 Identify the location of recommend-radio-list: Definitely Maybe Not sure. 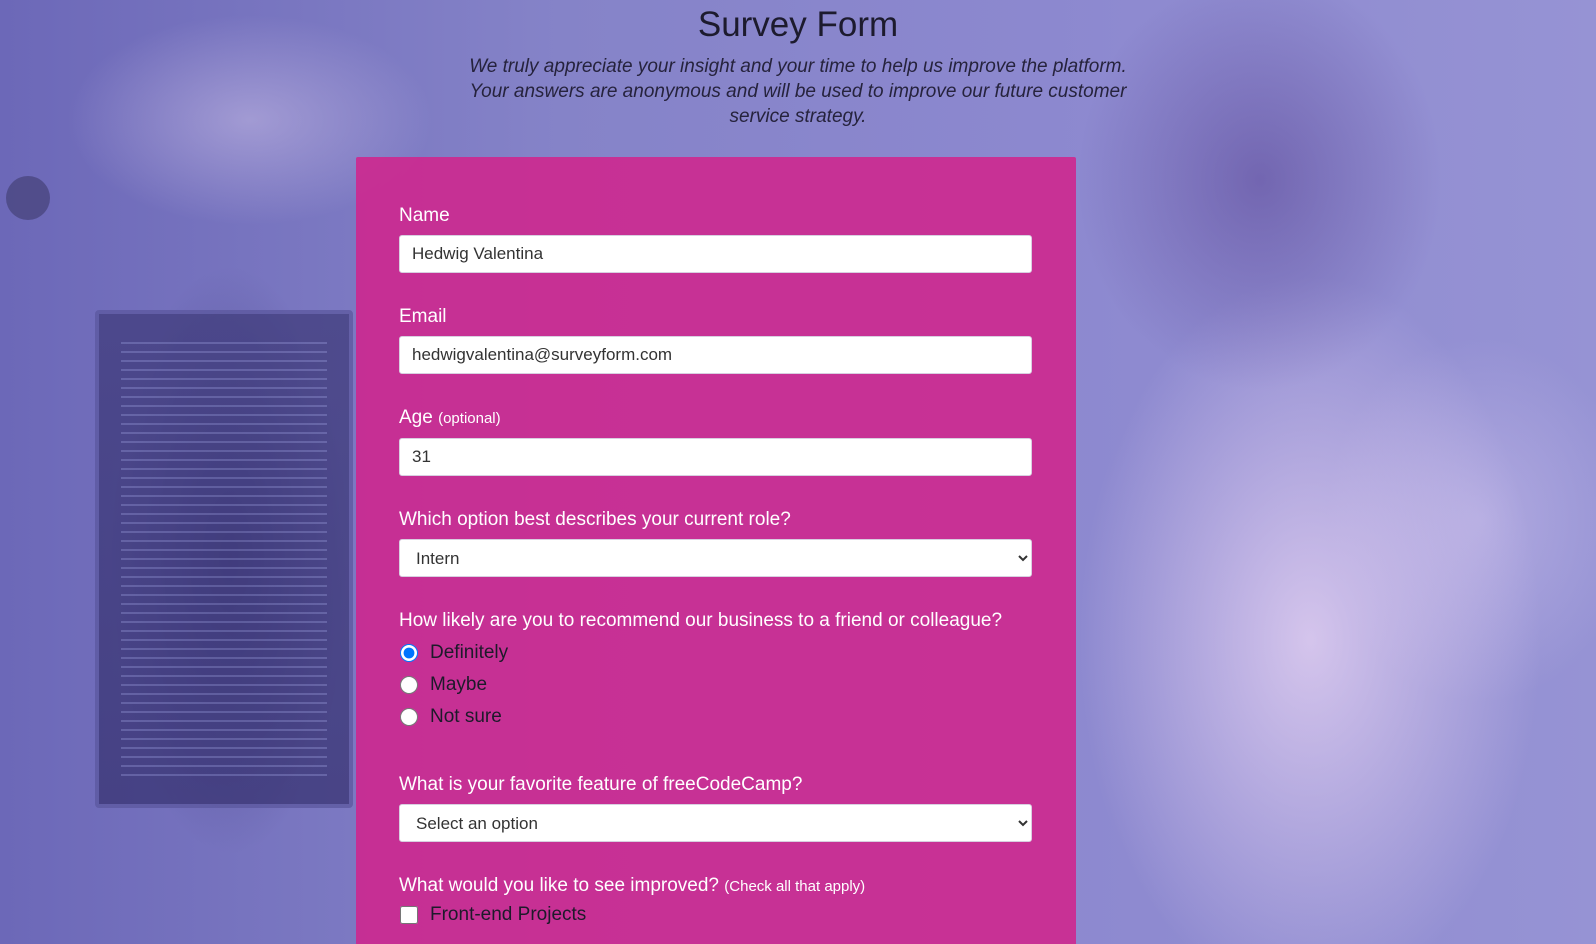
(715, 685).